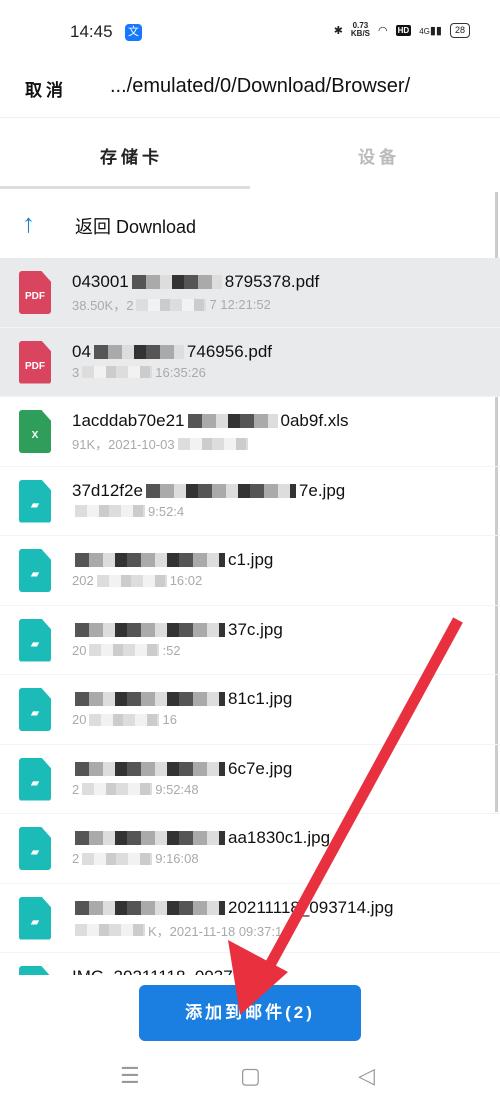  Describe the element at coordinates (366, 1076) in the screenshot. I see `back-icon: ◁` at that location.